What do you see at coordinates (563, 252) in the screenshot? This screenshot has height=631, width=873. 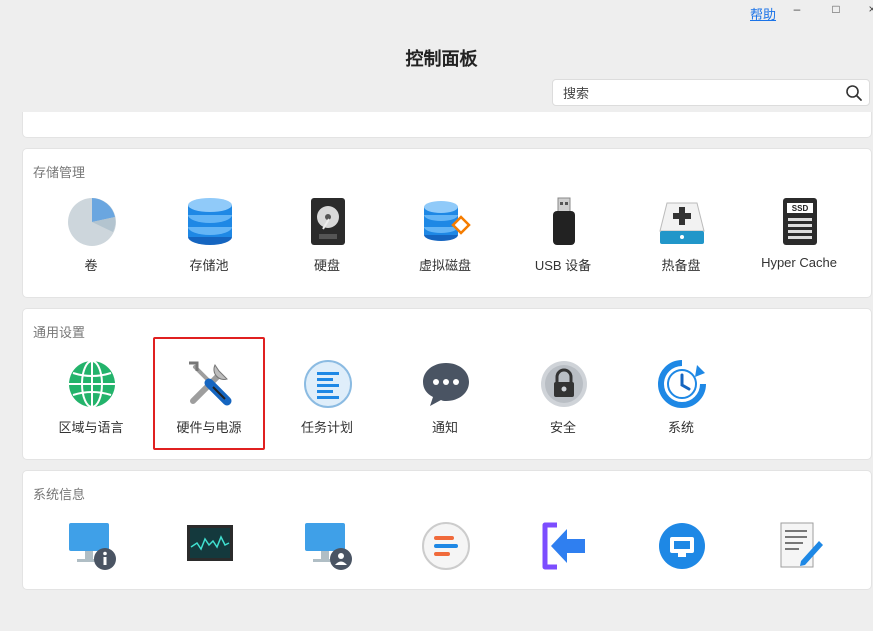 I see `usb-device-item: USB 设备` at bounding box center [563, 252].